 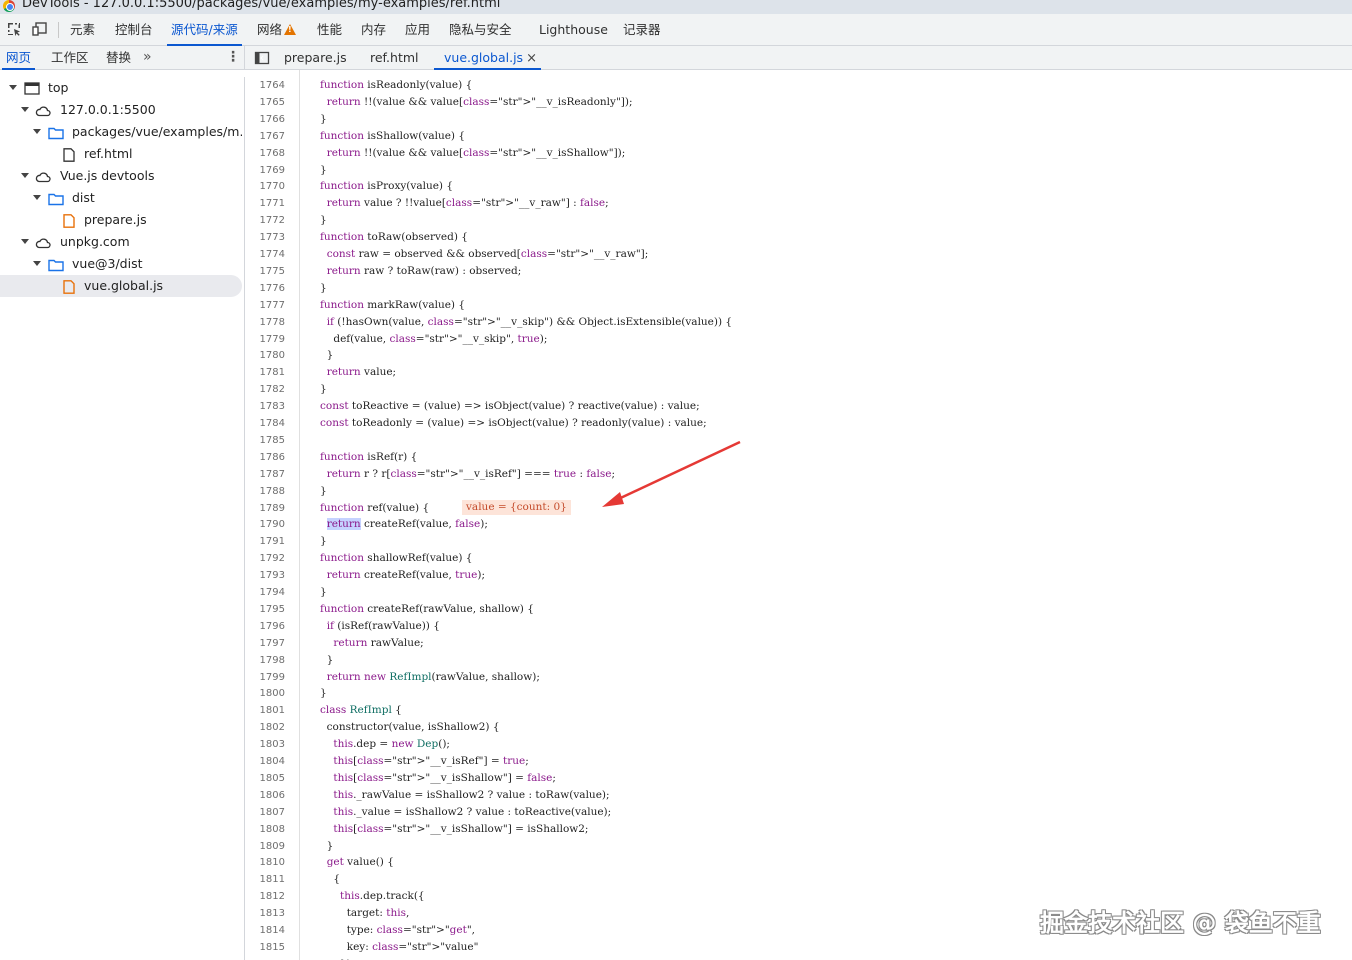 I want to click on line-number: 1773, so click(x=265, y=237).